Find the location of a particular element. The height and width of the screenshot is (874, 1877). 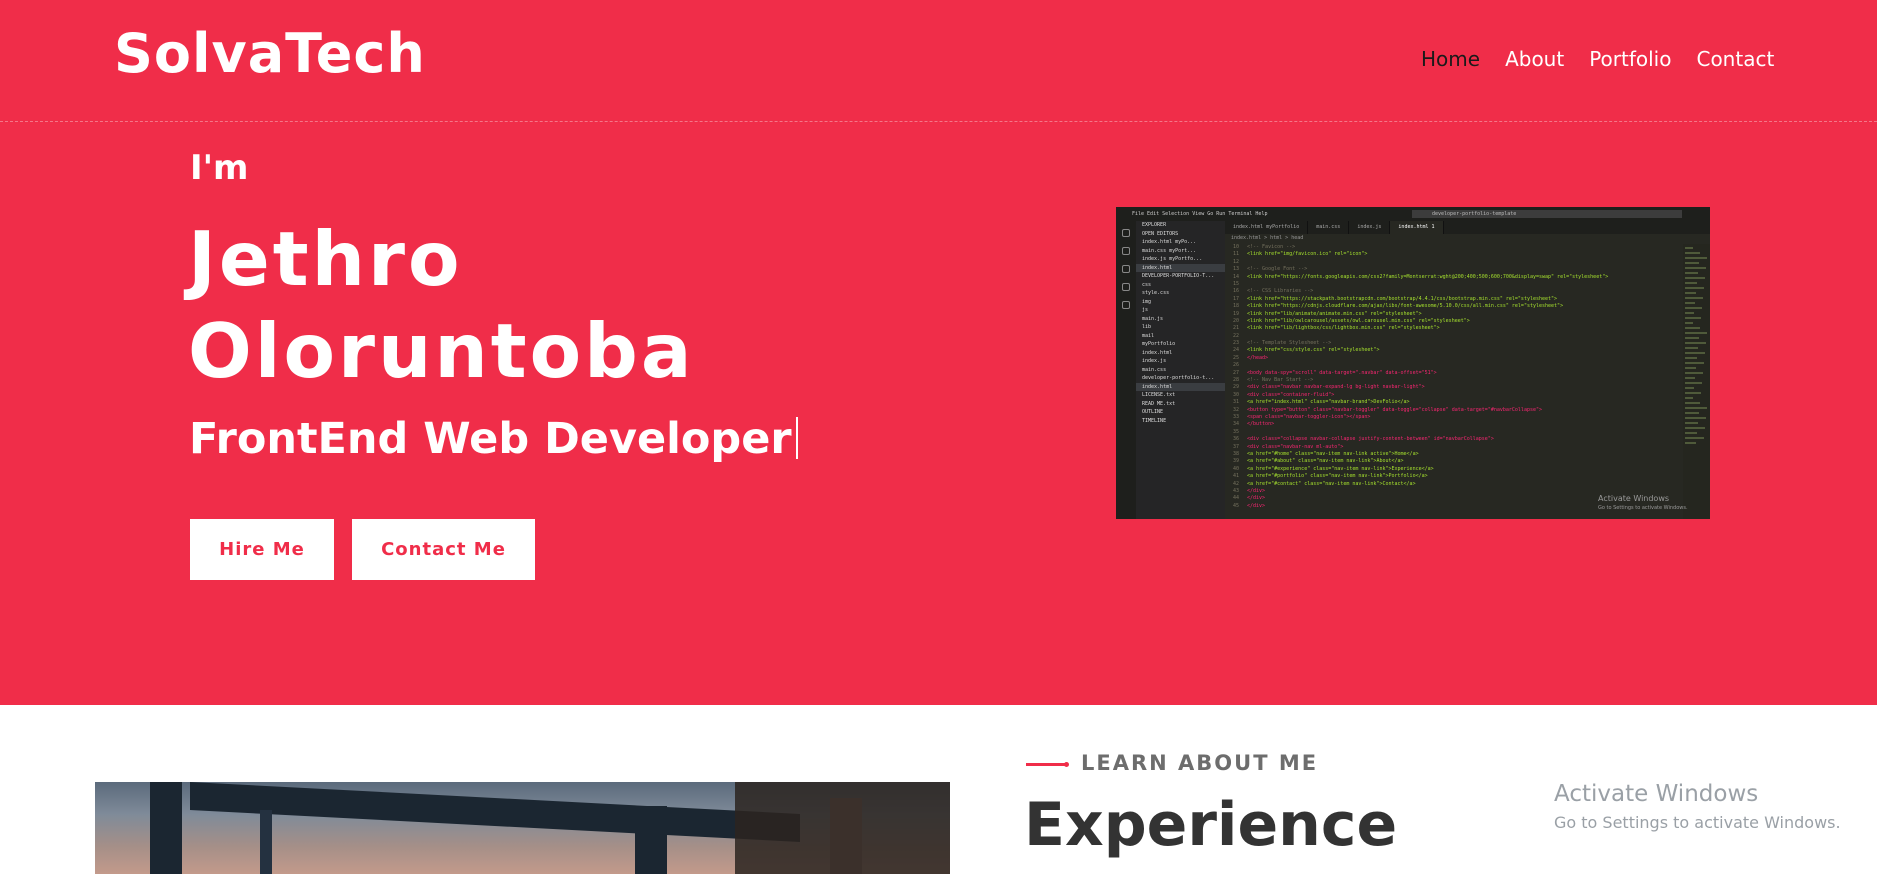

code-line: 15 is located at coordinates (1455, 284).